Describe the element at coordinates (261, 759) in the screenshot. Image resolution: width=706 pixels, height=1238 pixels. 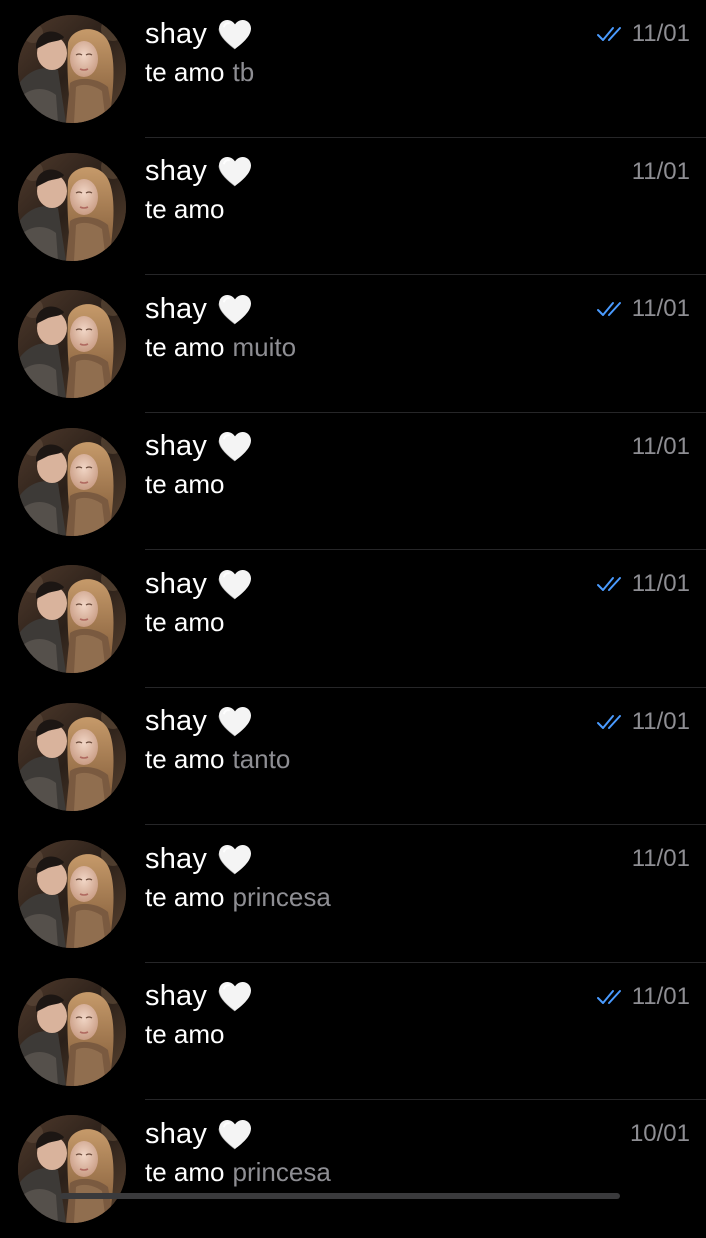
I see `preview-text-secondary: tanto` at that location.